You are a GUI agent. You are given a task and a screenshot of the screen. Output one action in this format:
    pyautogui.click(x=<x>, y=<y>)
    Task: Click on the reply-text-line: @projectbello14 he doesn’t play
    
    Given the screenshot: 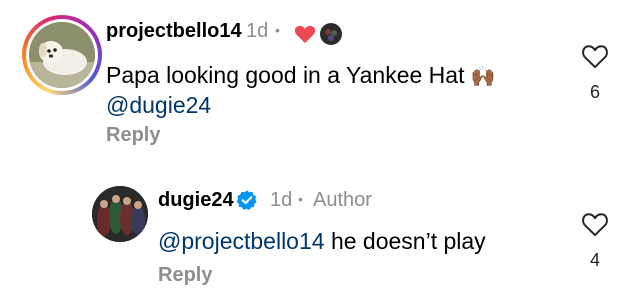 What is the action you would take?
    pyautogui.click(x=322, y=241)
    